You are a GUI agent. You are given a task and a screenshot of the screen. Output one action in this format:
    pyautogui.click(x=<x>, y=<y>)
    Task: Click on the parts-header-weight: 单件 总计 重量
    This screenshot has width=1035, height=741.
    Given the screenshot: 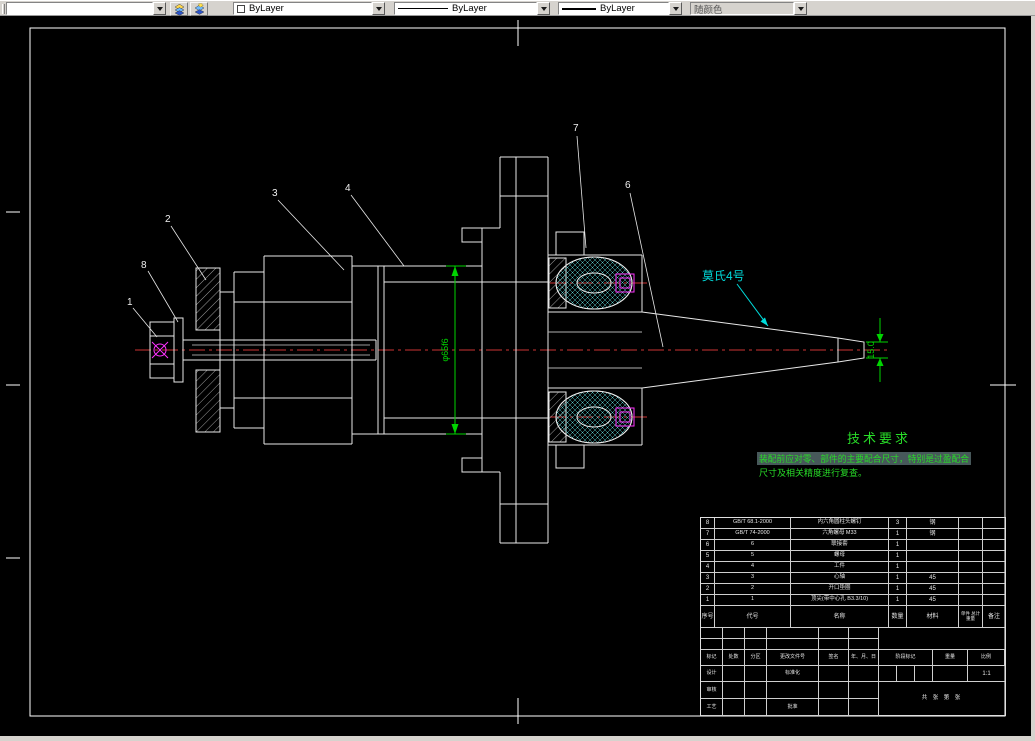 What is the action you would take?
    pyautogui.click(x=971, y=617)
    